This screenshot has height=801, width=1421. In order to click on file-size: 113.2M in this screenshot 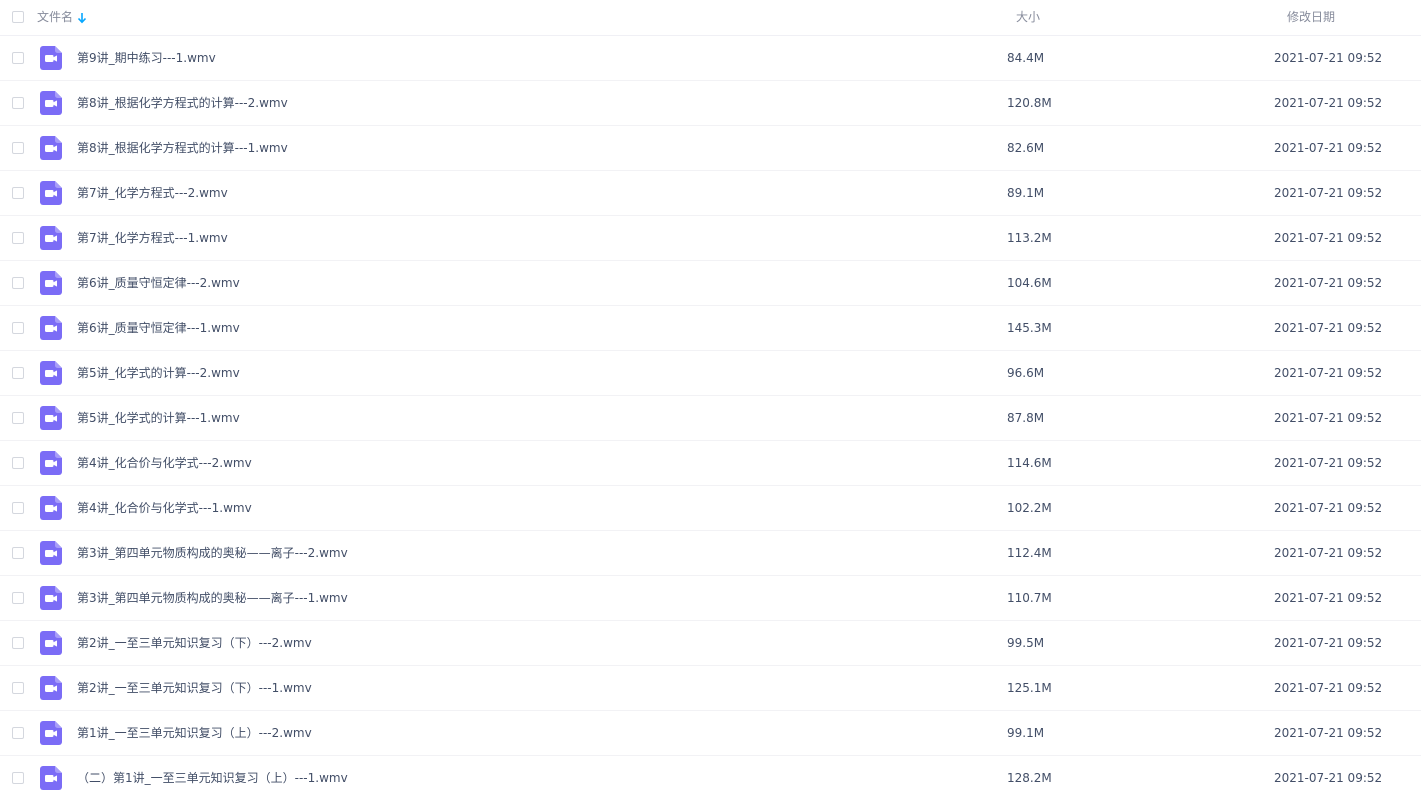, I will do `click(1029, 238)`.